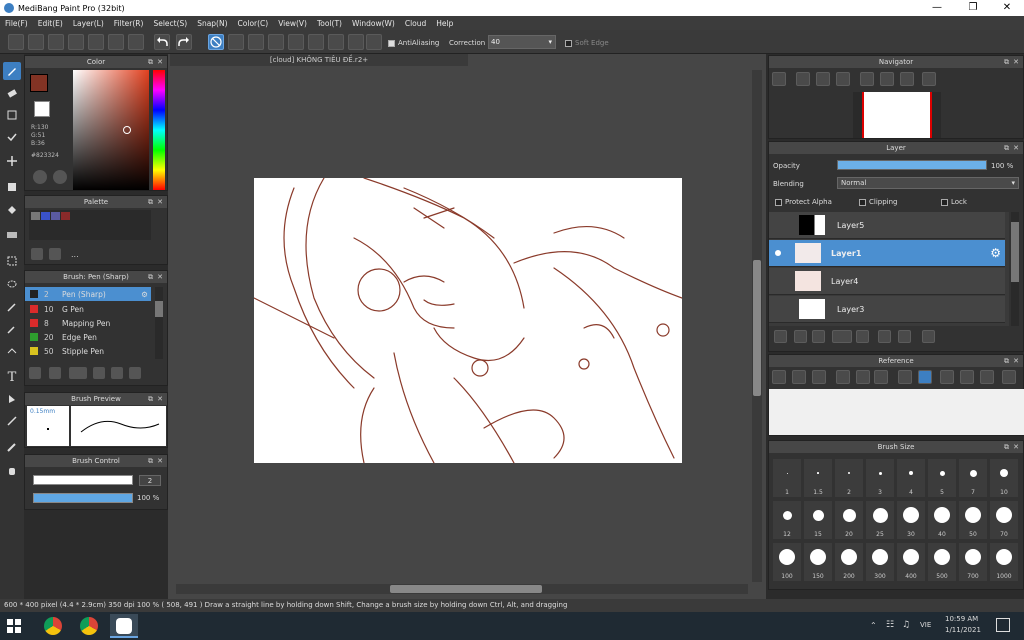 This screenshot has width=1024, height=640. I want to click on reference-settings-icon, so click(1009, 377).